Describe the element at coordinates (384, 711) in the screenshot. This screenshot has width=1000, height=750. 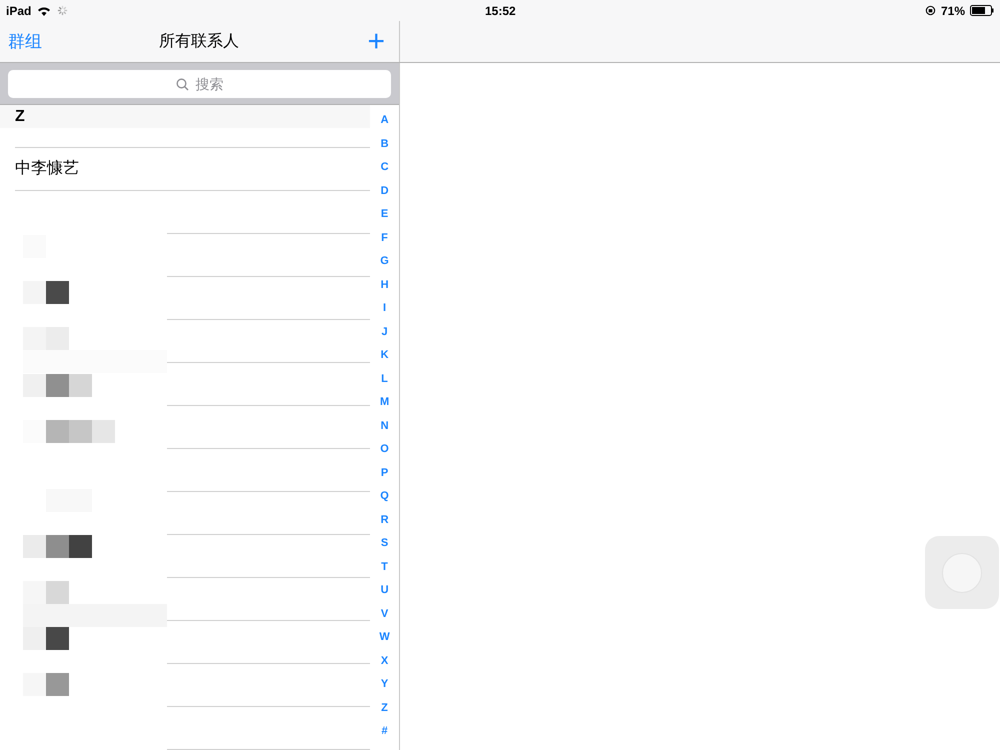
I see `index-letter: Z` at that location.